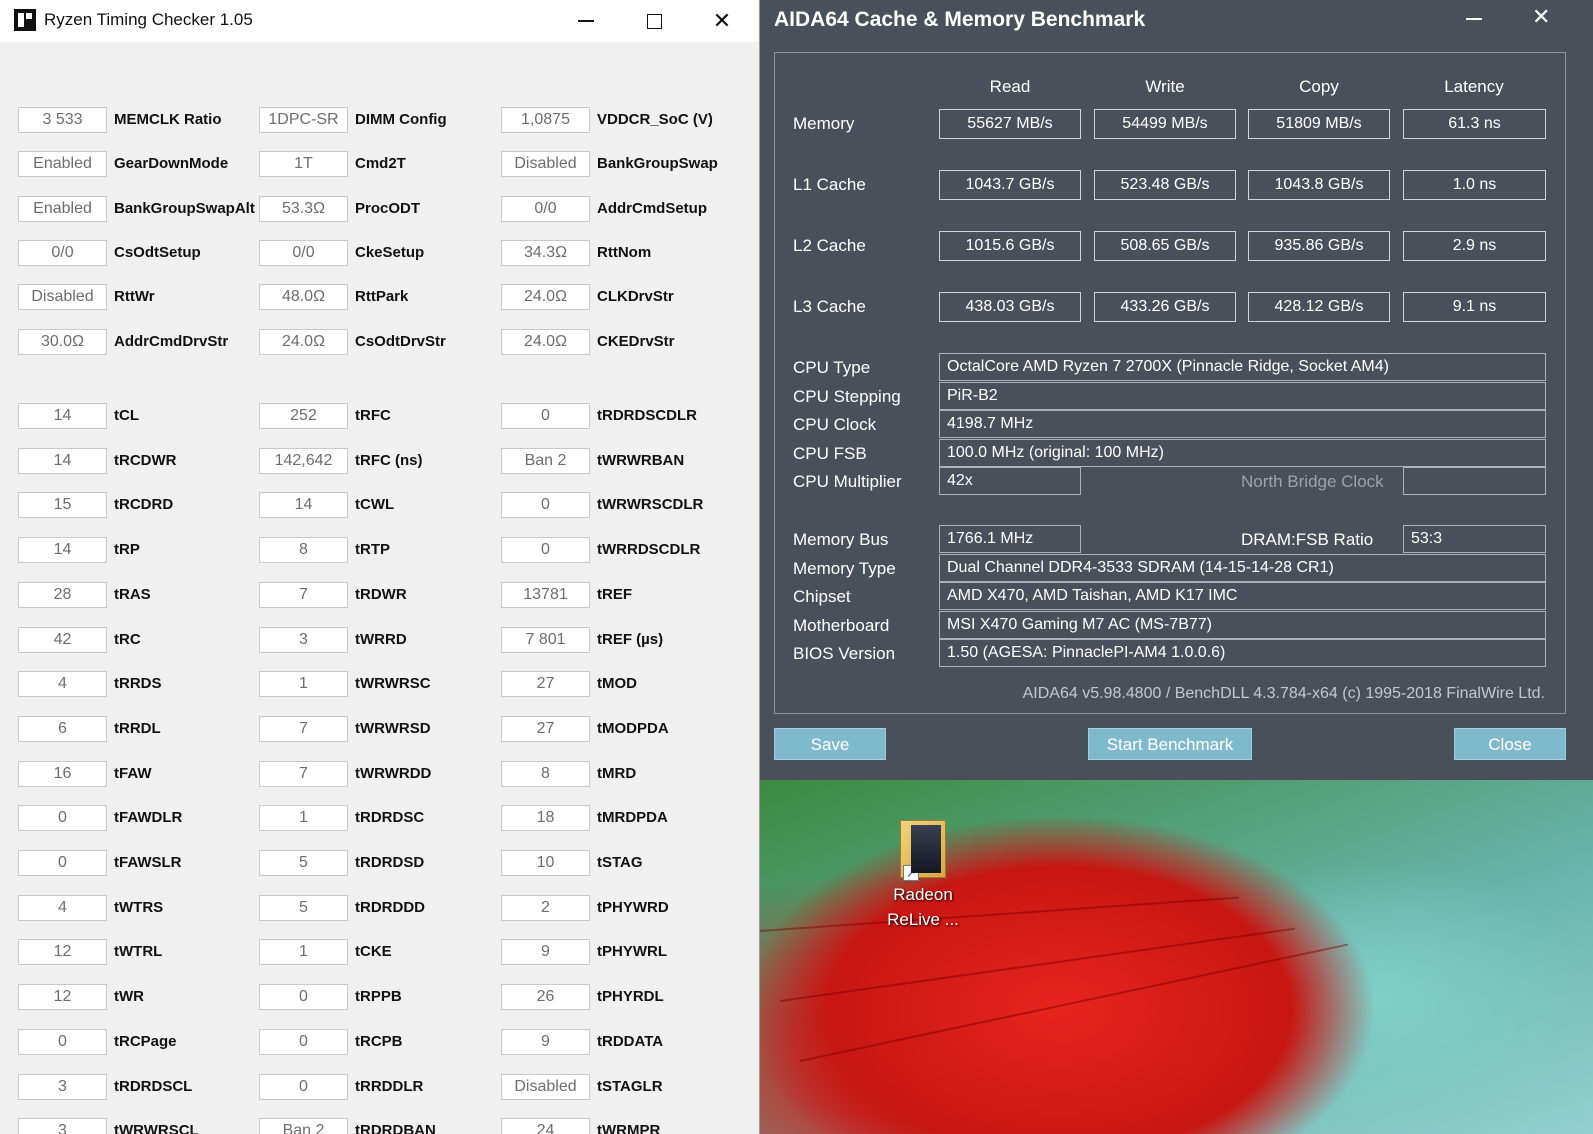 This screenshot has height=1134, width=1593. I want to click on timing-value-field: 34.3Ω, so click(545, 252).